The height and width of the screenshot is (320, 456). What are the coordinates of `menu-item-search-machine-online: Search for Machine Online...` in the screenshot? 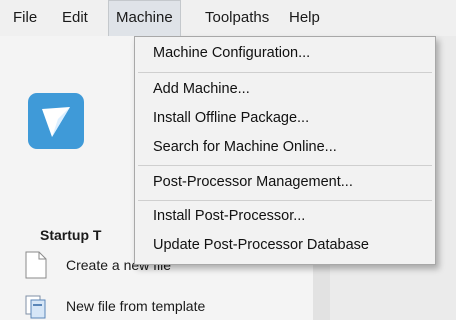 It's located at (245, 147).